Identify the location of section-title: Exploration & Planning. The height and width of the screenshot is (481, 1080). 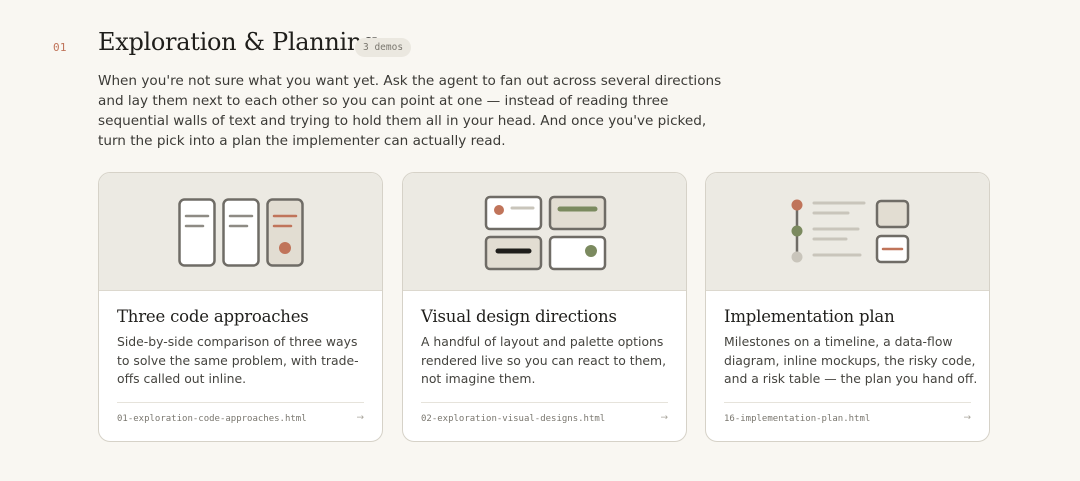
(238, 42).